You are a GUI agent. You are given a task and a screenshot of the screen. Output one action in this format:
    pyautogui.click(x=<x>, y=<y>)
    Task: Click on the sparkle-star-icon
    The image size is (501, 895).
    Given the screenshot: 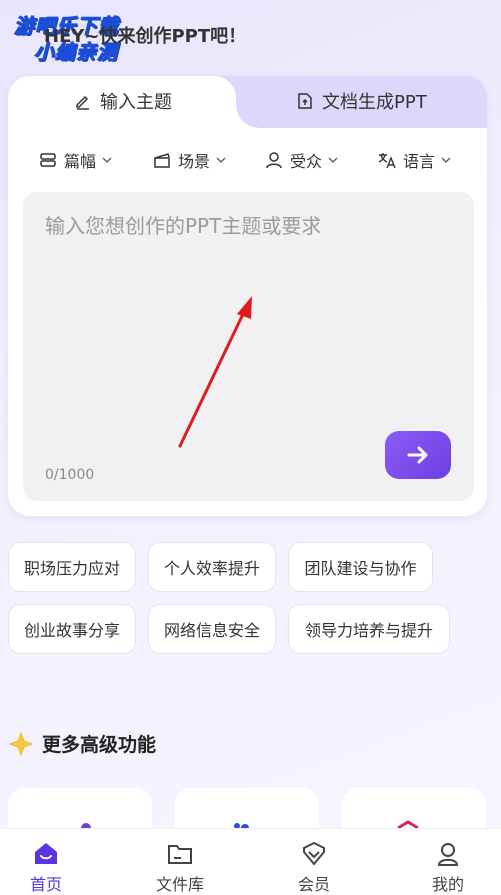 What is the action you would take?
    pyautogui.click(x=21, y=743)
    